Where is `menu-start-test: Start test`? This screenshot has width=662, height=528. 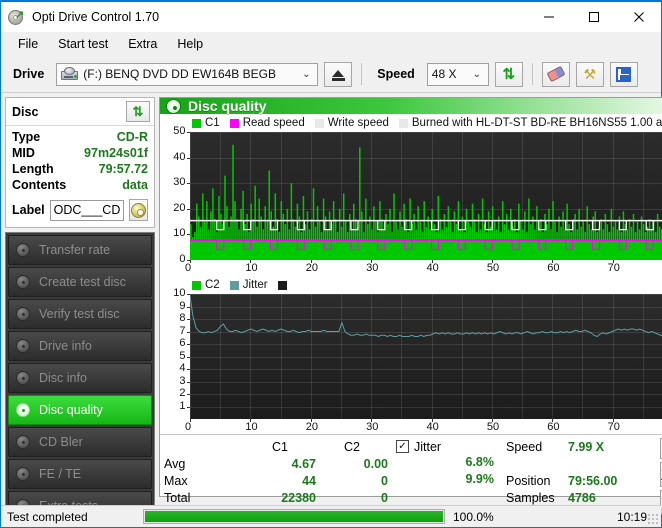
menu-start-test: Start test is located at coordinates (83, 44).